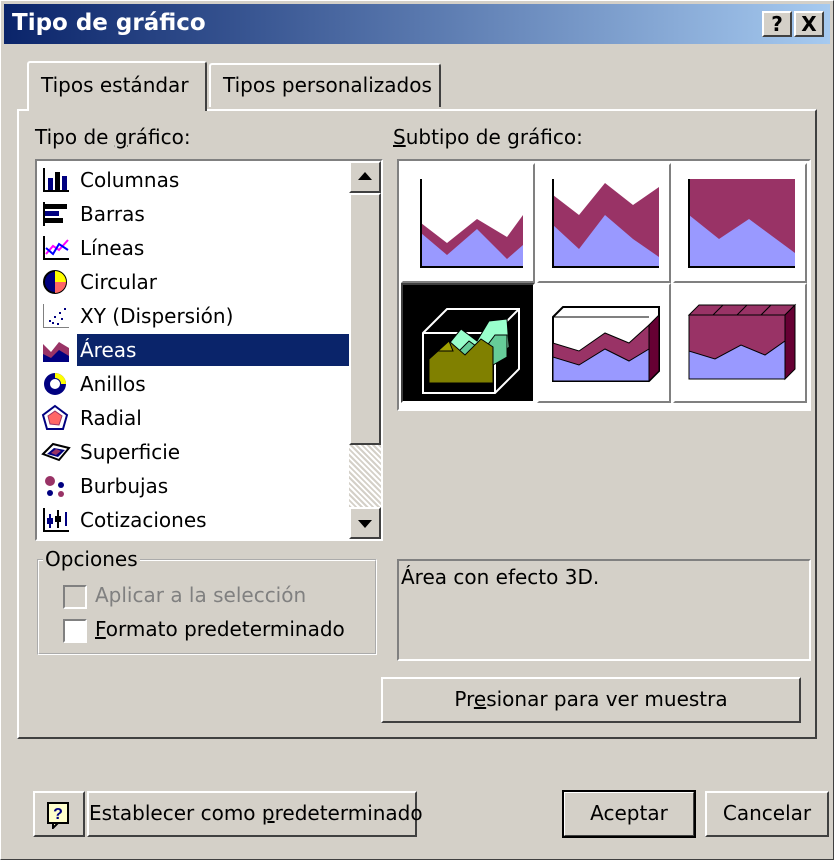 This screenshot has height=860, width=834. I want to click on tab-standard-types: Tipos estándar, so click(117, 86).